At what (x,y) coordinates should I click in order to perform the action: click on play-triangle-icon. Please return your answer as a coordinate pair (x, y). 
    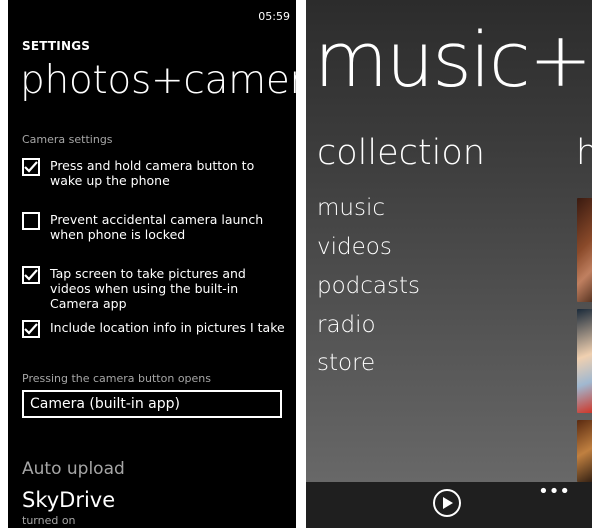
    Looking at the image, I should click on (448, 503).